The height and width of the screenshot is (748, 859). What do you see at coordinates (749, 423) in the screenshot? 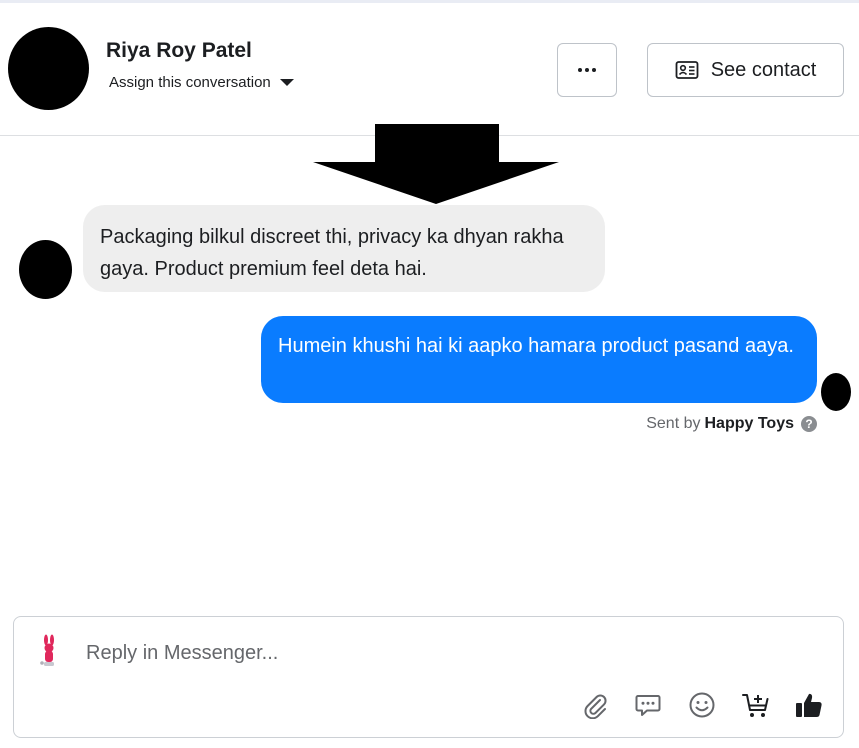
I see `sent-by-page-name: Happy Toys` at bounding box center [749, 423].